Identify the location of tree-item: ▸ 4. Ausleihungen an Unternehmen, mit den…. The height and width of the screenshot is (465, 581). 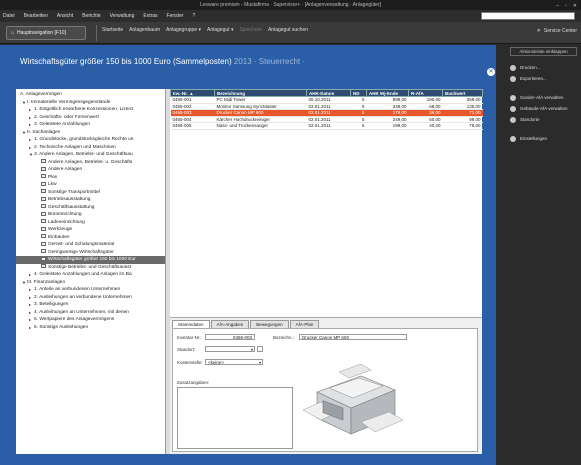
(90, 313).